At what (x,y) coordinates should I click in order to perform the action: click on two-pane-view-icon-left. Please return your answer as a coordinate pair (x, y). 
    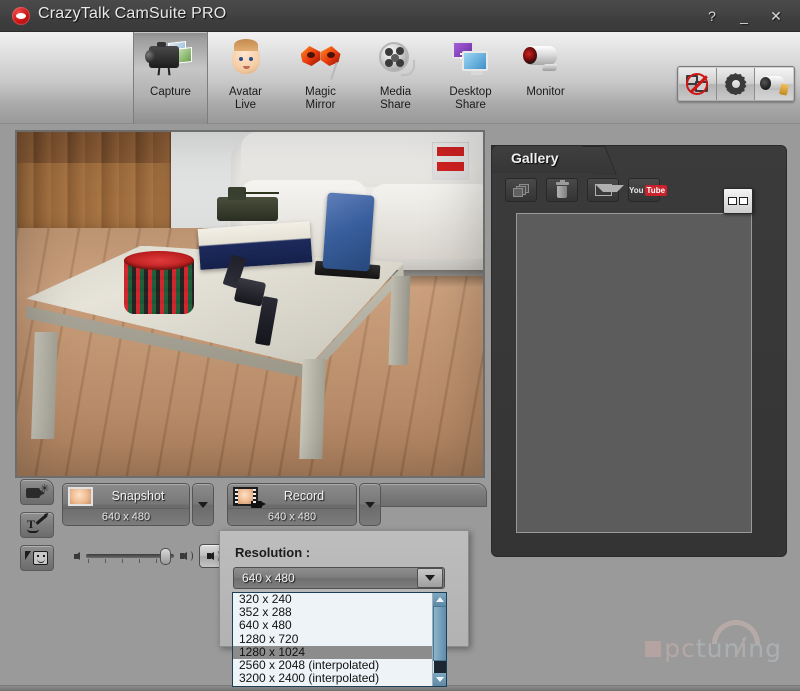
    Looking at the image, I should click on (732, 201).